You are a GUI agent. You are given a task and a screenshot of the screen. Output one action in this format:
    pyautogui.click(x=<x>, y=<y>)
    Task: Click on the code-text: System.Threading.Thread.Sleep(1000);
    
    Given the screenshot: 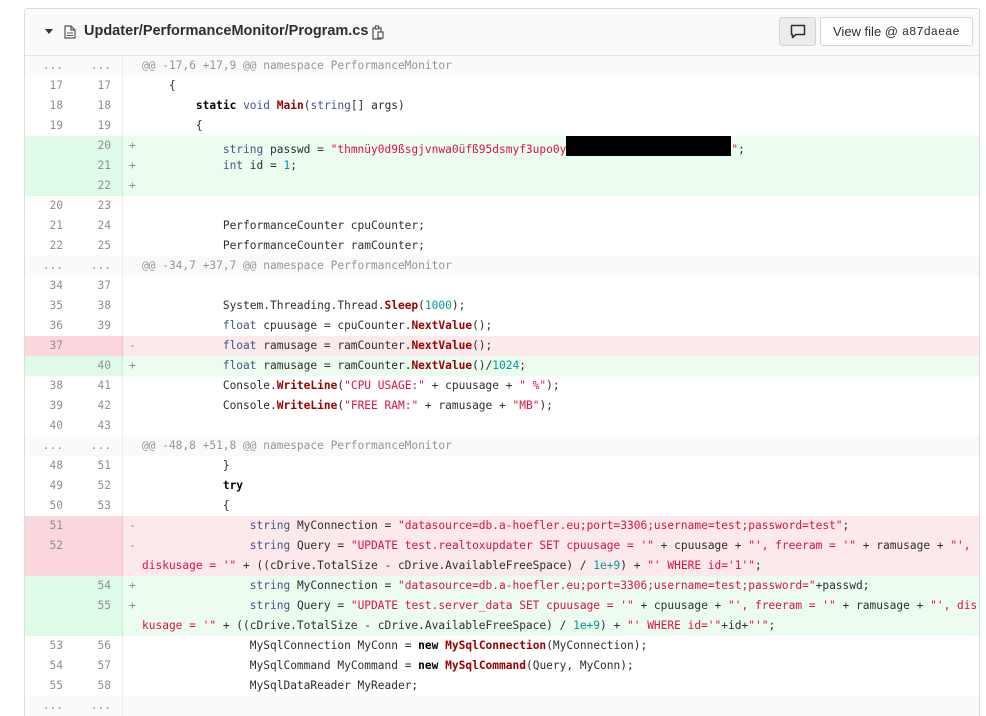 What is the action you would take?
    pyautogui.click(x=304, y=305)
    